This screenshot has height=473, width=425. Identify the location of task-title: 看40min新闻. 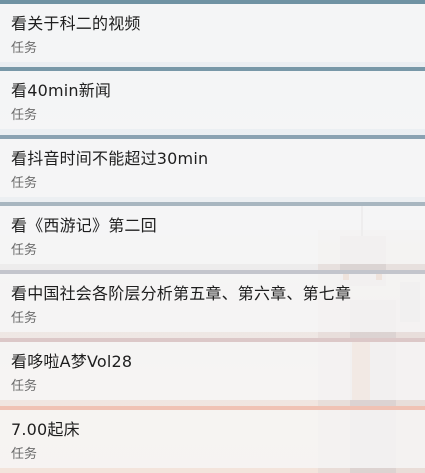
(61, 90).